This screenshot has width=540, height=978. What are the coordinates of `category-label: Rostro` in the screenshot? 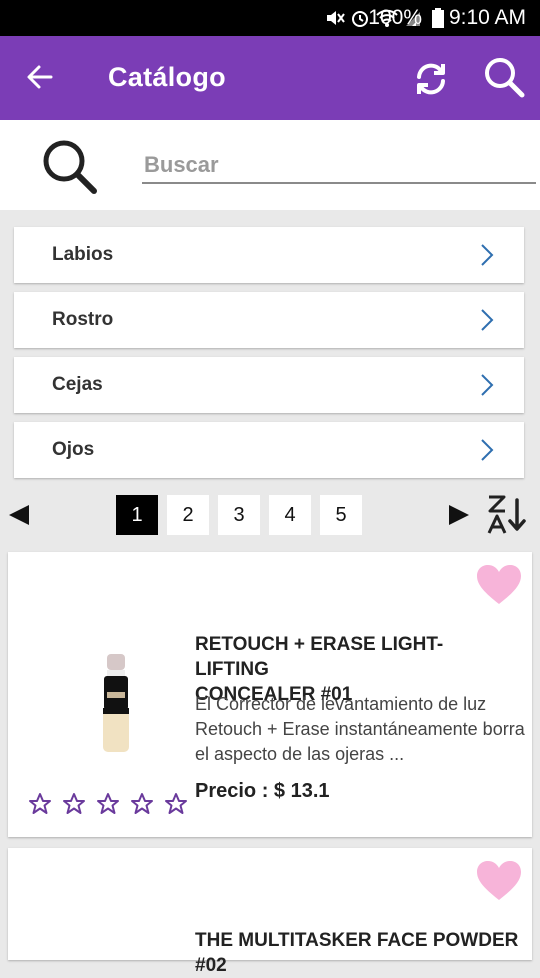 It's located at (83, 319).